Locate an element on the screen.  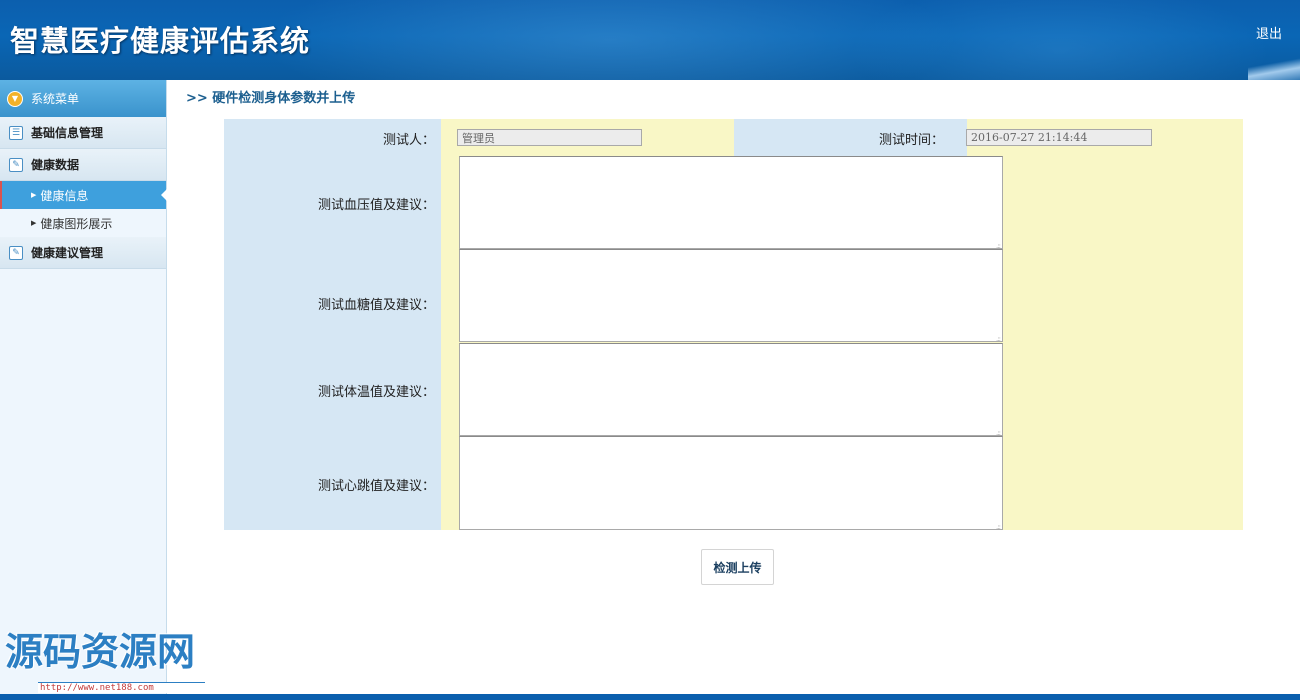
sidebar-group-label: 健康数据 is located at coordinates (55, 165).